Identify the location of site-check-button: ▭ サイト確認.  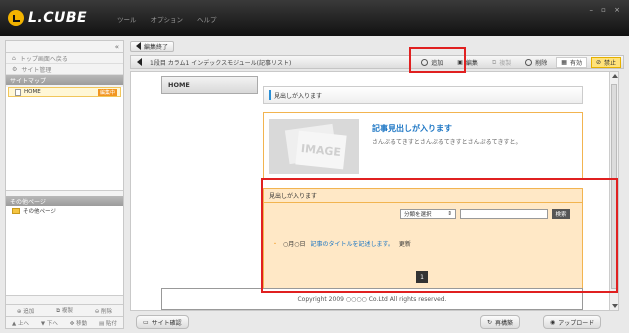
(162, 322).